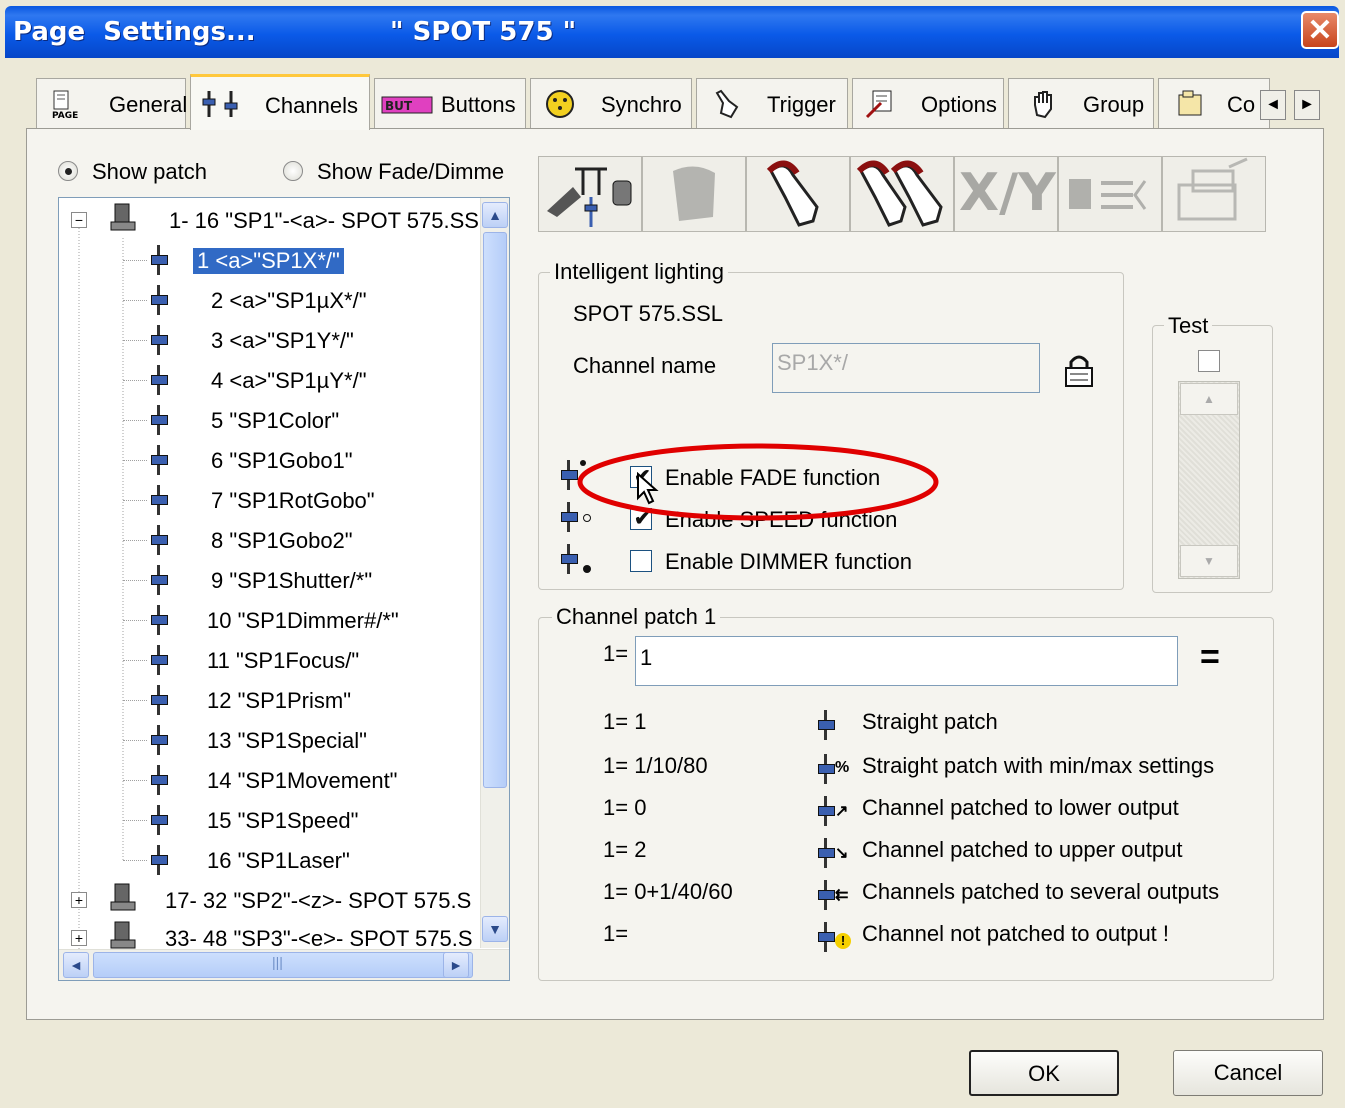 The width and height of the screenshot is (1345, 1108). What do you see at coordinates (1307, 105) in the screenshot?
I see `tab-scroll-right-button: ►` at bounding box center [1307, 105].